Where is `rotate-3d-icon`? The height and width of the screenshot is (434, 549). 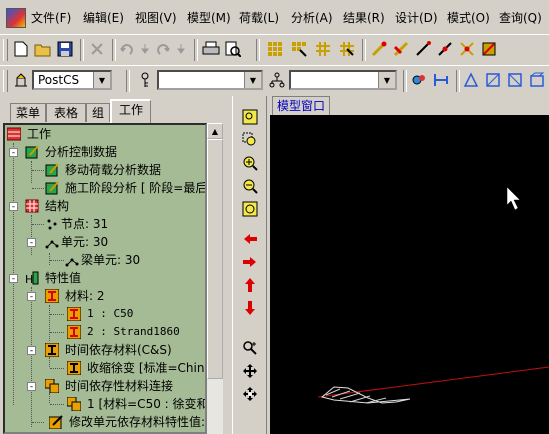
rotate-3d-icon is located at coordinates (250, 394).